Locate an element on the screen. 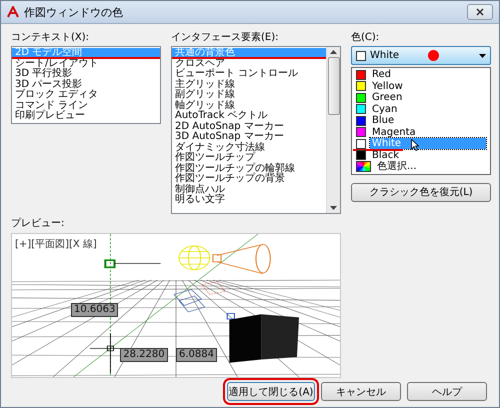  list-item: 作図ツールチップの背景 is located at coordinates (249, 179).